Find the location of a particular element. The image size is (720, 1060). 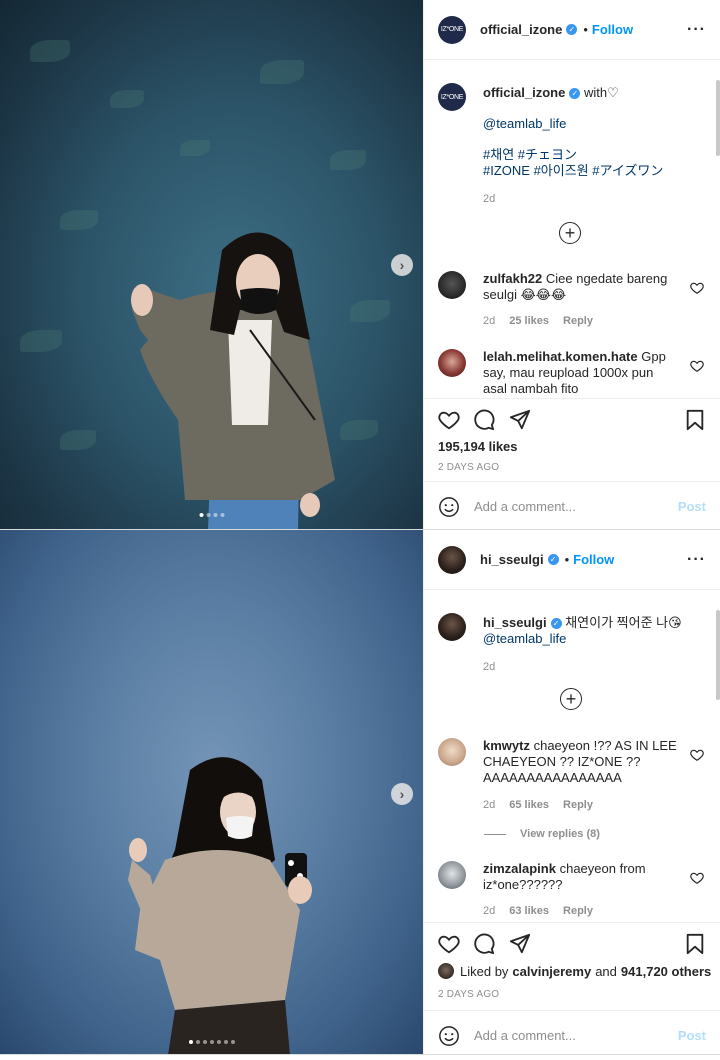

liked-by-user: calvinjeremy is located at coordinates (551, 971).